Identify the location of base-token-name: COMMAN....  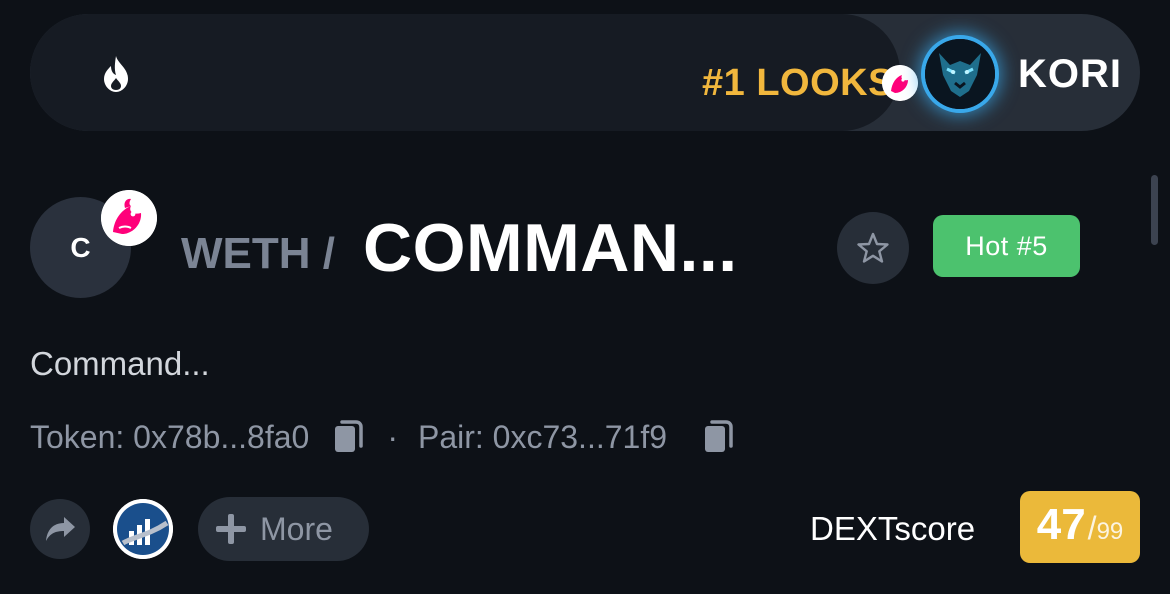
(550, 248).